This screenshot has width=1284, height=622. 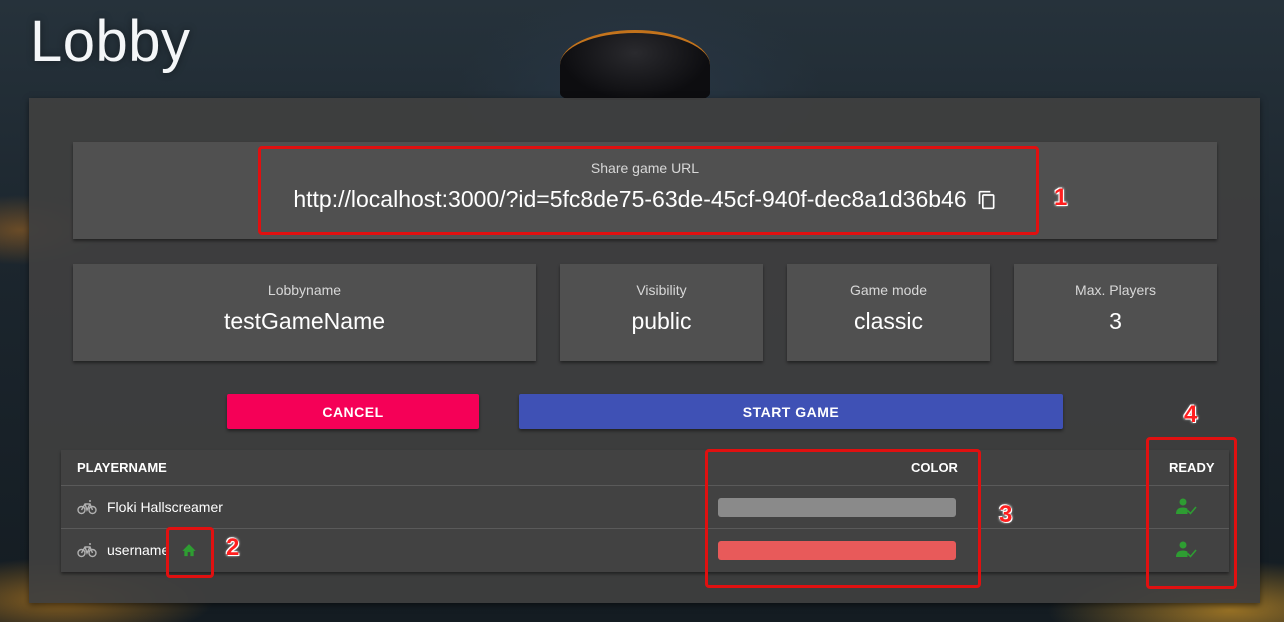 I want to click on max-players-value: 3, so click(x=1115, y=321).